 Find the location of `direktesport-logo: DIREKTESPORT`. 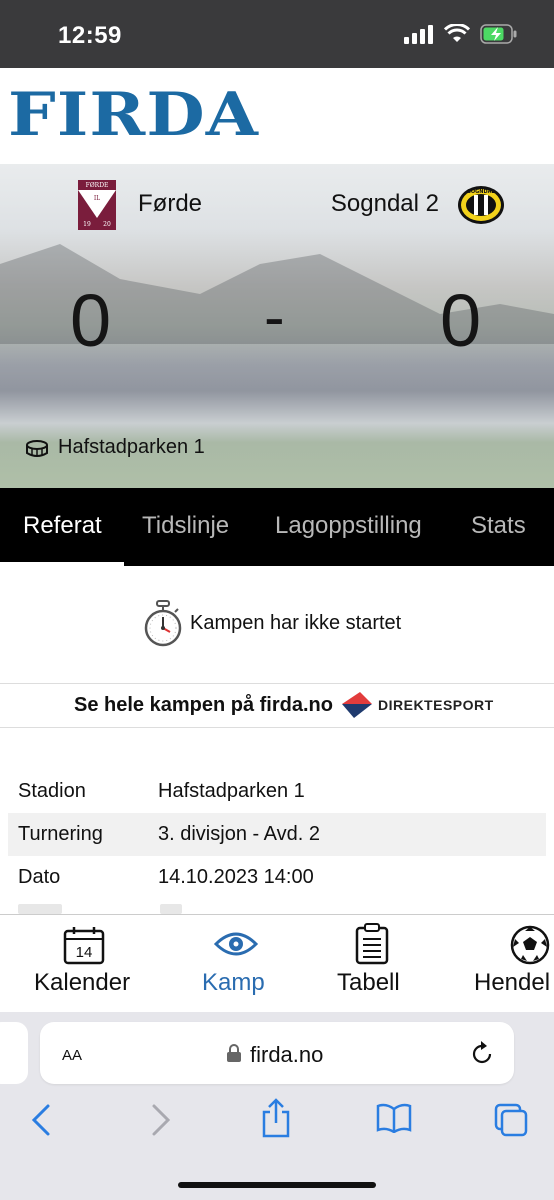

direktesport-logo: DIREKTESPORT is located at coordinates (417, 705).